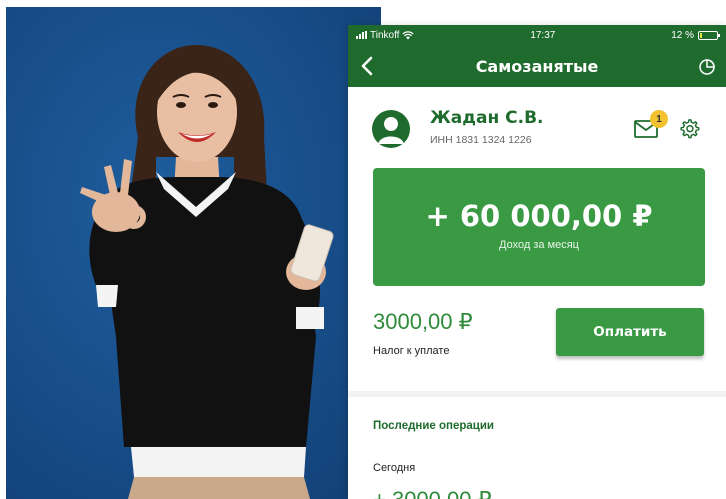 This screenshot has width=726, height=499. What do you see at coordinates (539, 216) in the screenshot?
I see `income-amount: + 60 000,00 ₽` at bounding box center [539, 216].